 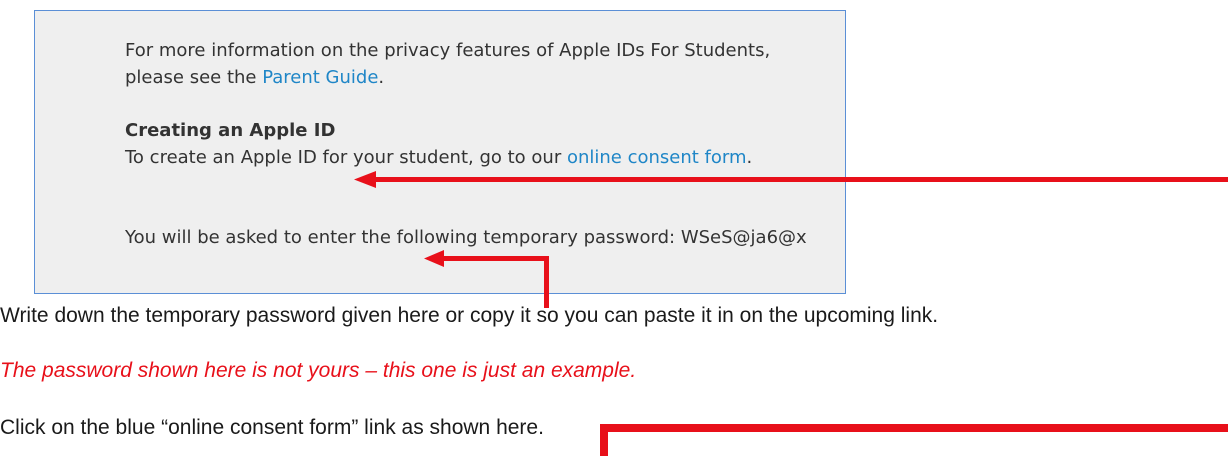 What do you see at coordinates (320, 77) in the screenshot?
I see `parent-guide-link: Parent Guide` at bounding box center [320, 77].